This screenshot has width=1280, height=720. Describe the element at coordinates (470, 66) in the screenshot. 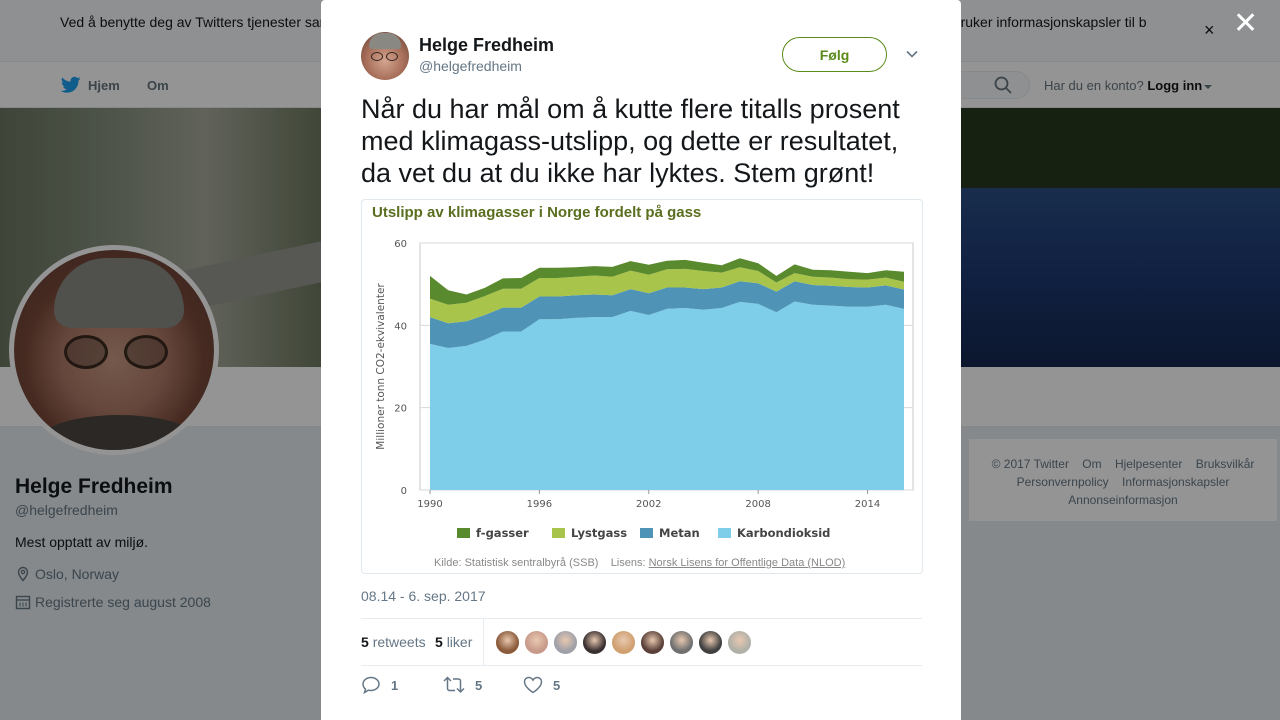

I see `tweet-author-handle: @helgefredheim` at that location.